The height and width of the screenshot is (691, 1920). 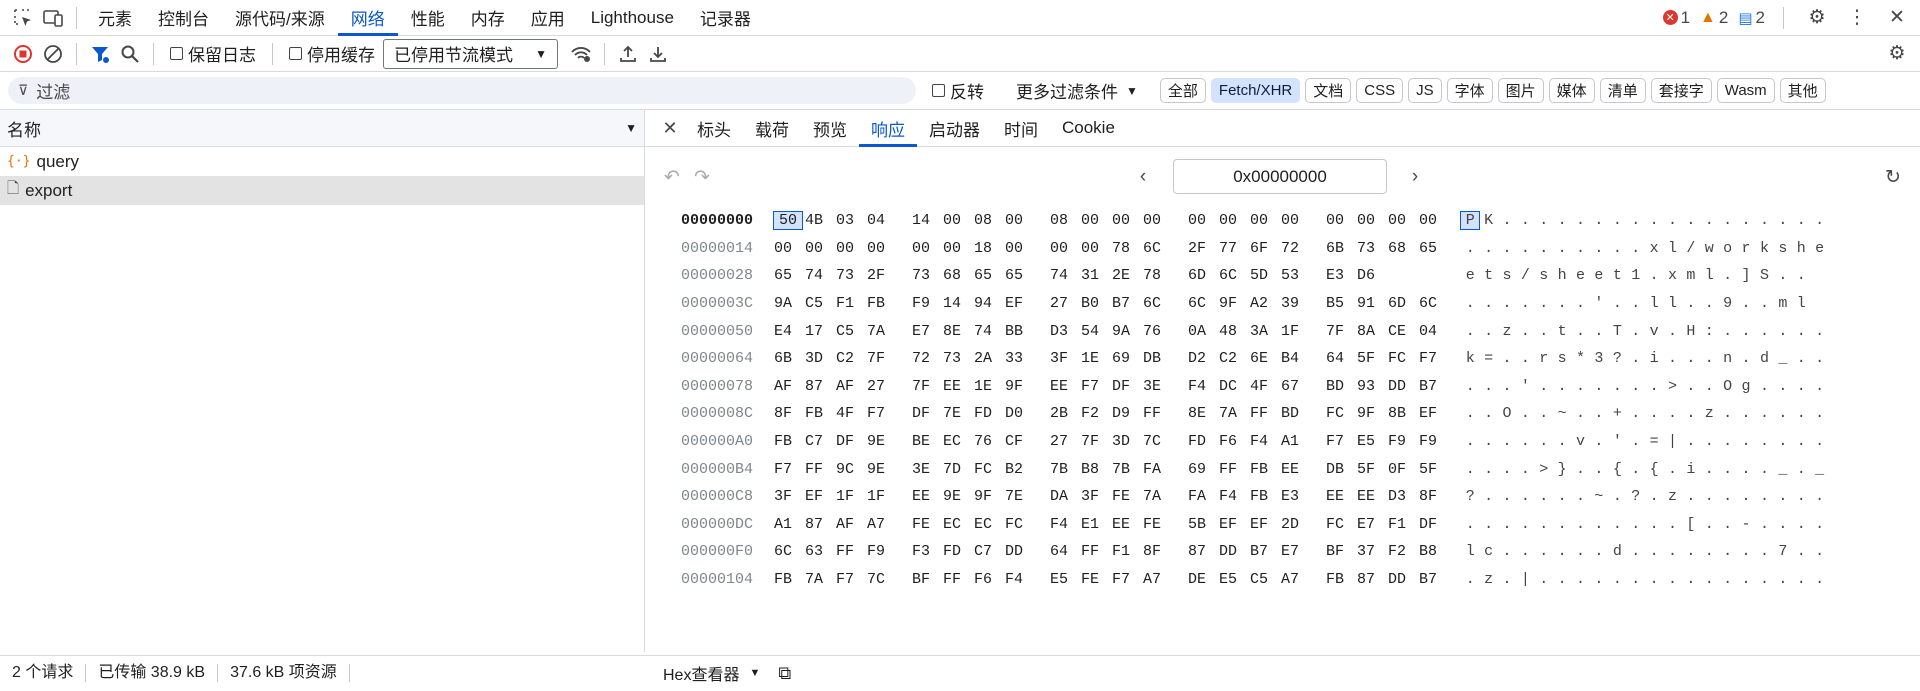 I want to click on filter-icon, so click(x=100, y=54).